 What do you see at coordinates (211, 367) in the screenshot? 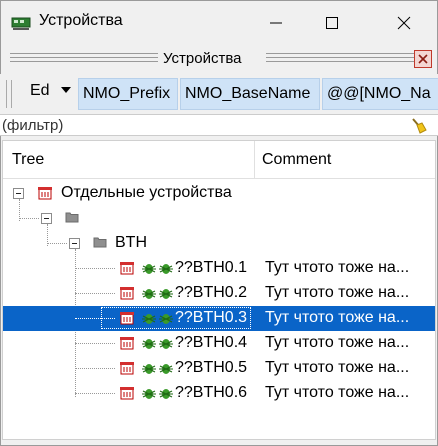
I see `device-label: ??BTH0.5` at bounding box center [211, 367].